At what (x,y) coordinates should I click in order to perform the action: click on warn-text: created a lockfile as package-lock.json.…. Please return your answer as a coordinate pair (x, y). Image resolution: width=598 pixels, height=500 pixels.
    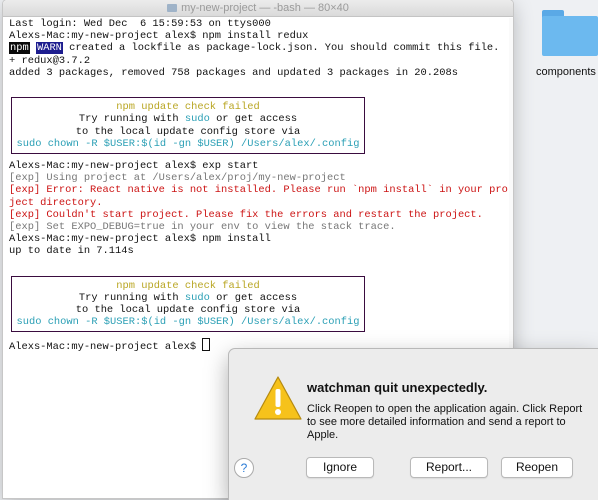
    Looking at the image, I should click on (281, 48).